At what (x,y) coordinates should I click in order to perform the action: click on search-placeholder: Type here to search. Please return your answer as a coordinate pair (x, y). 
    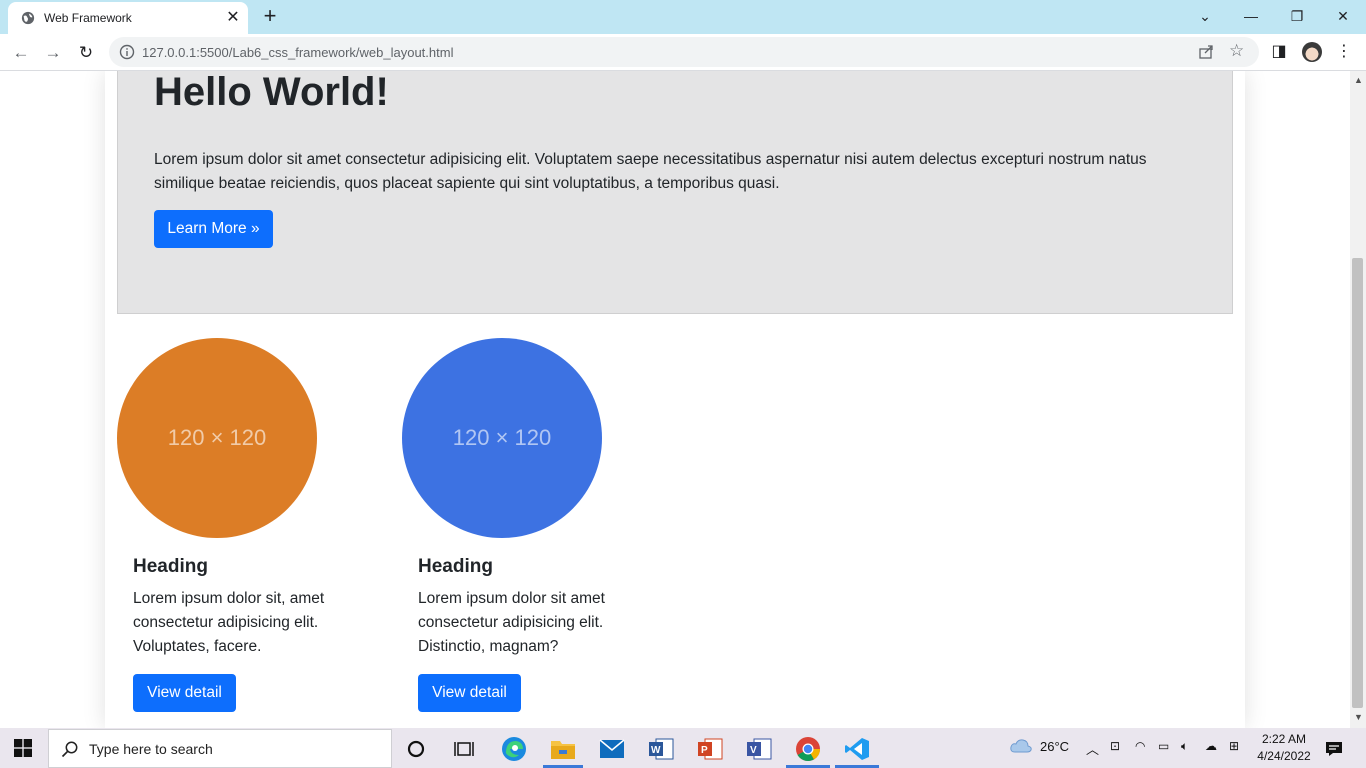
    Looking at the image, I should click on (151, 749).